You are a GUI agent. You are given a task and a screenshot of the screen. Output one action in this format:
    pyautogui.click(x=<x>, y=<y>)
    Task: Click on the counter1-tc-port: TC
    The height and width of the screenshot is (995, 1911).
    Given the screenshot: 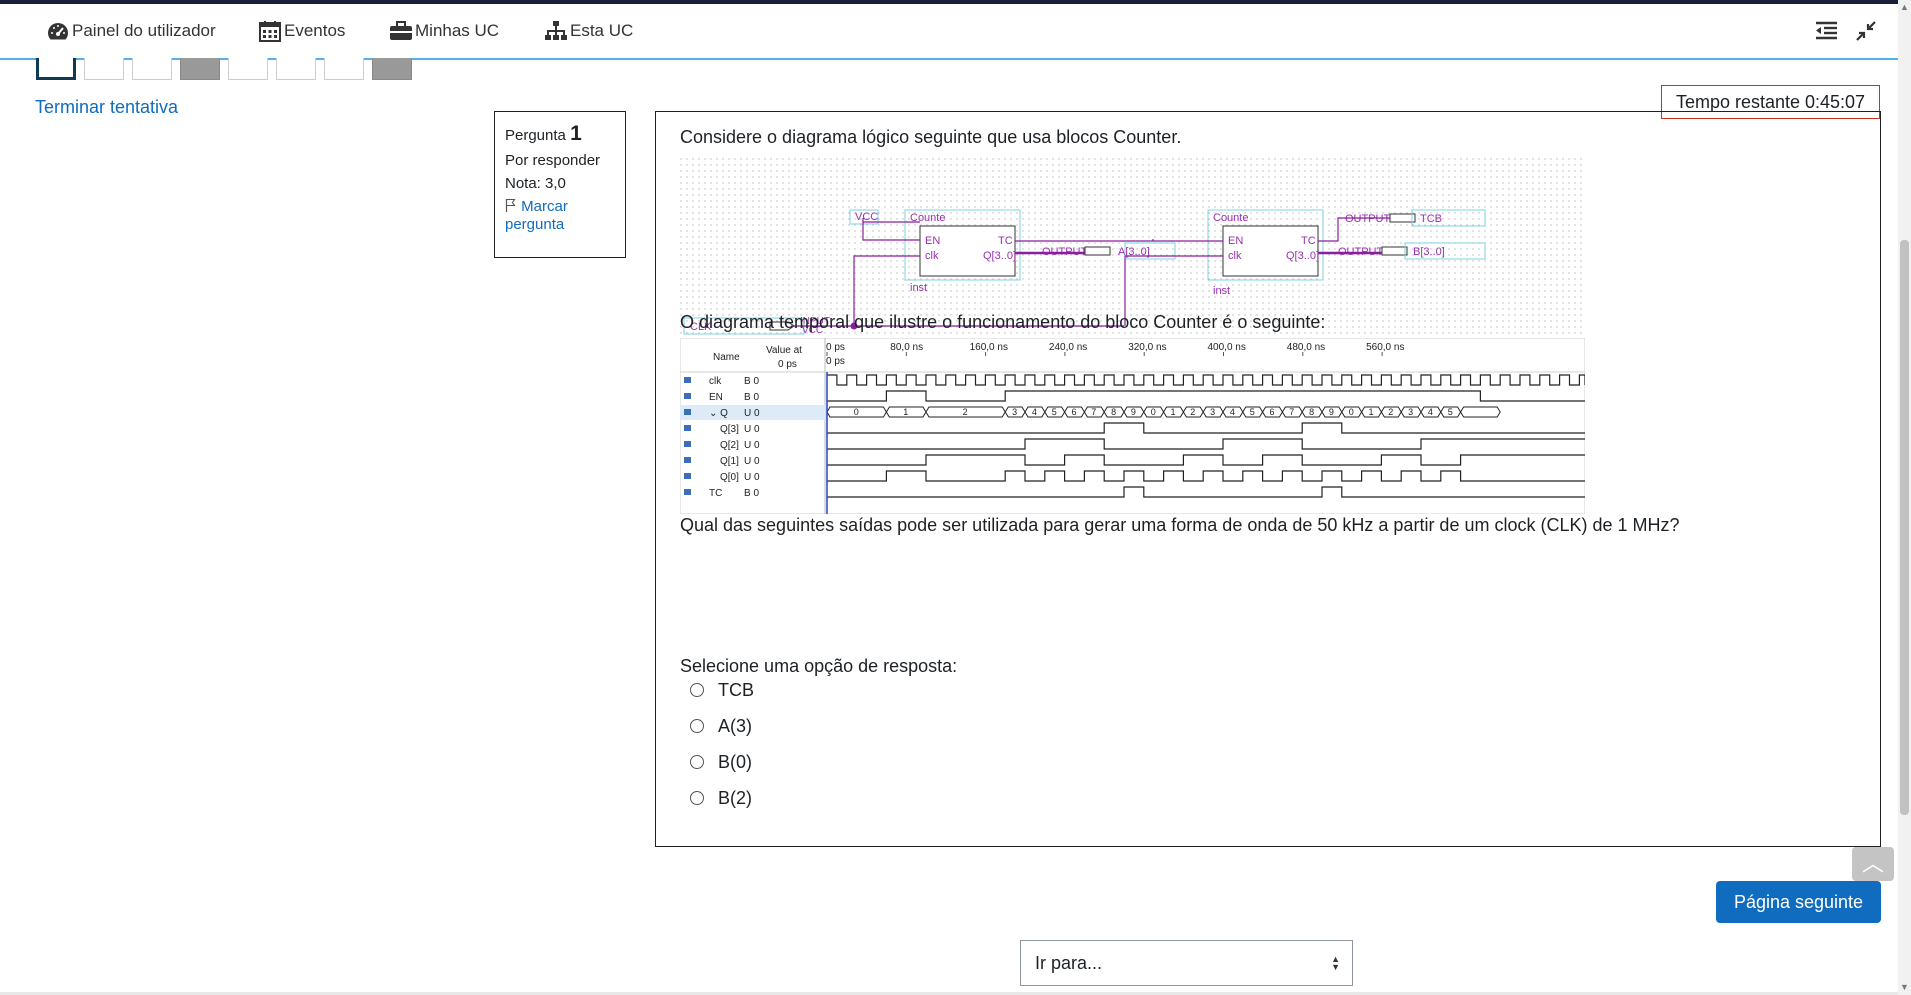 What is the action you would take?
    pyautogui.click(x=1005, y=241)
    